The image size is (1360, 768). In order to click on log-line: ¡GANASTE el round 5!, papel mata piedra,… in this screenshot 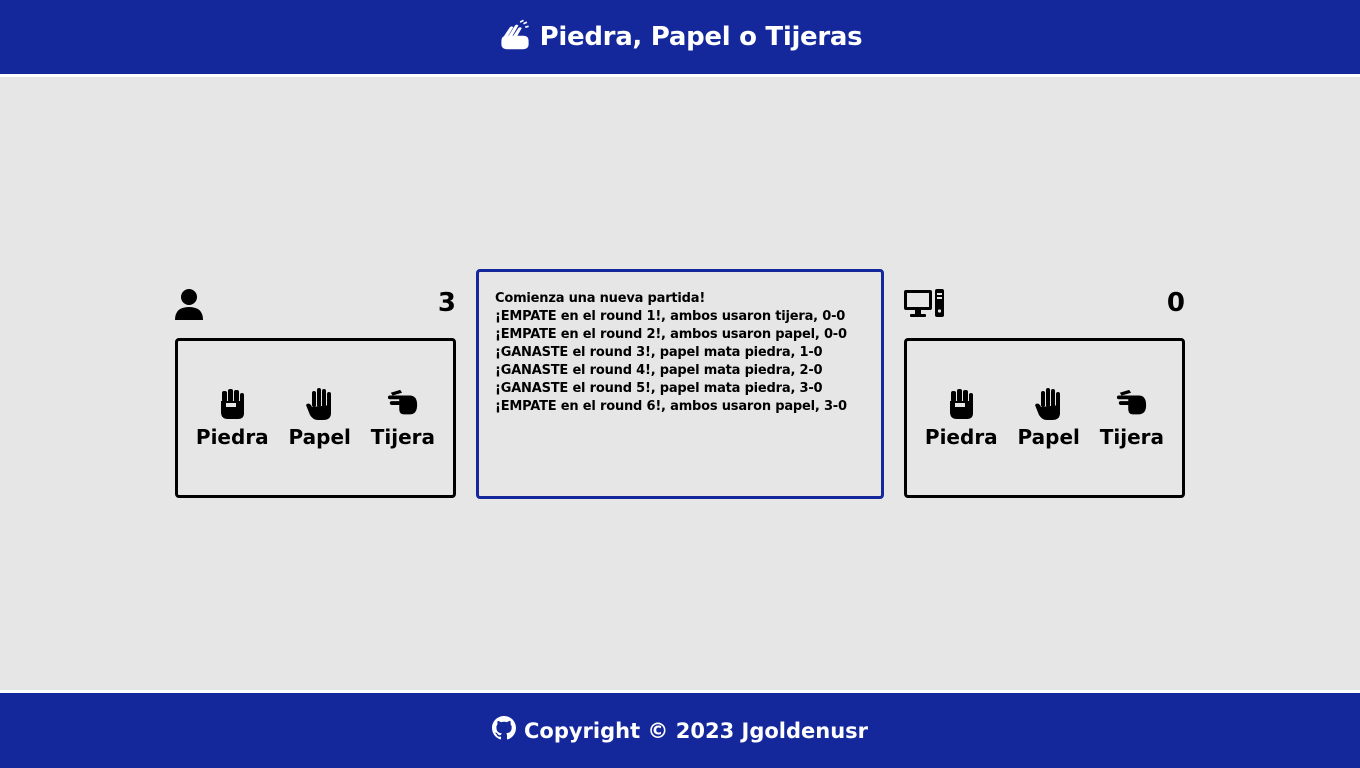, I will do `click(659, 388)`.